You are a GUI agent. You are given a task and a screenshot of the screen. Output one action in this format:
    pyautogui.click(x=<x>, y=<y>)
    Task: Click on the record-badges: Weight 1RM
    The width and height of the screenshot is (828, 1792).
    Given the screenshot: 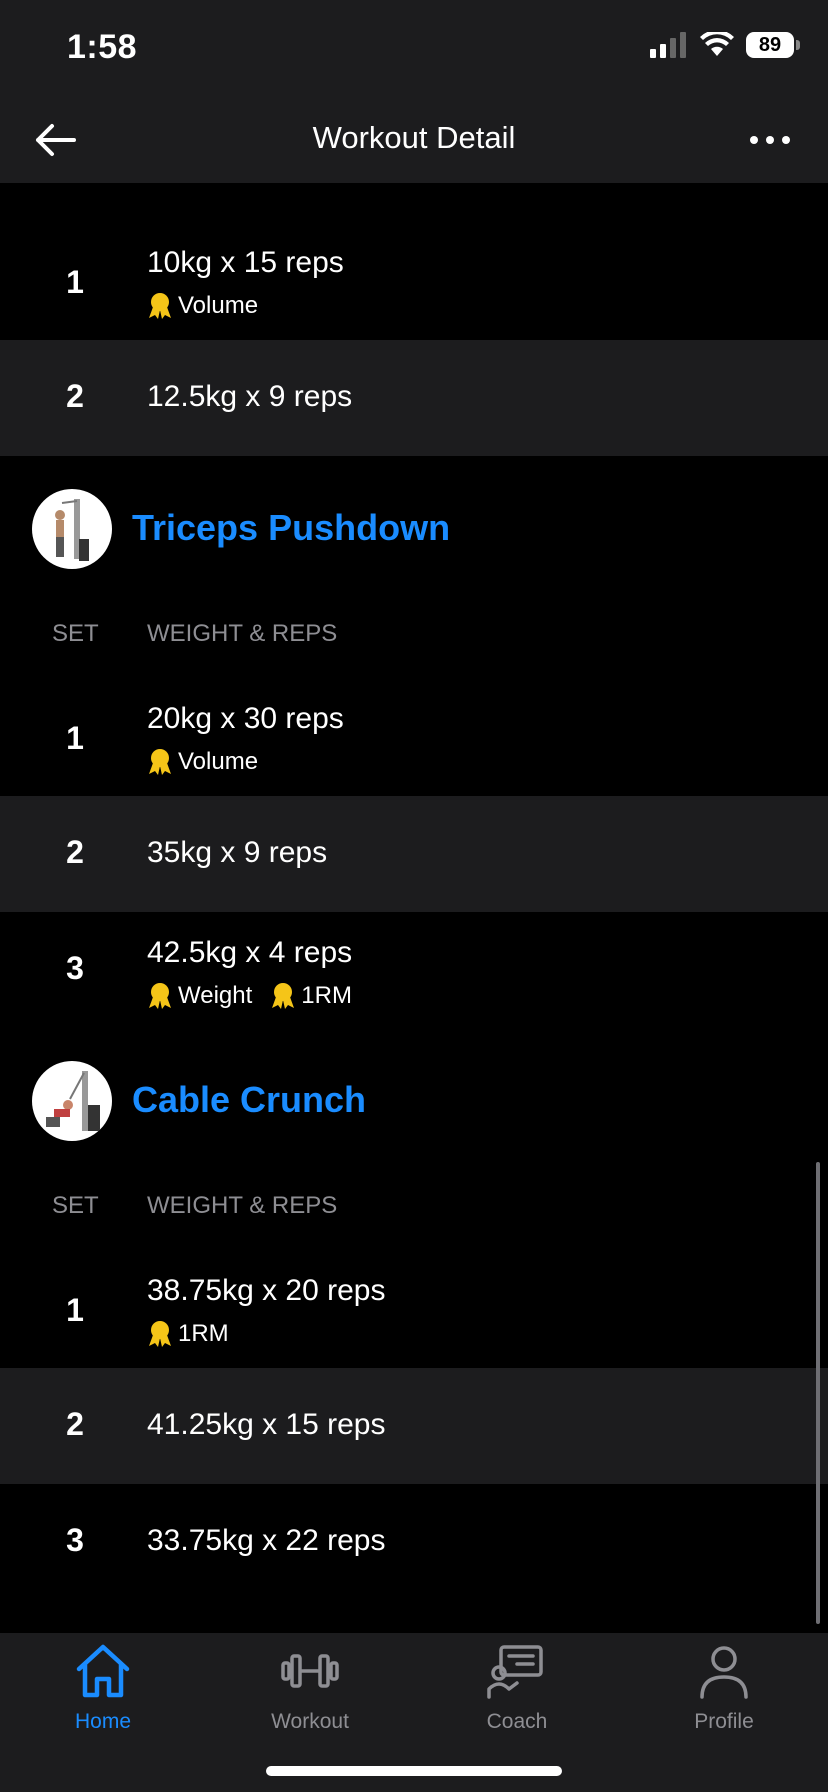 What is the action you would take?
    pyautogui.click(x=249, y=996)
    